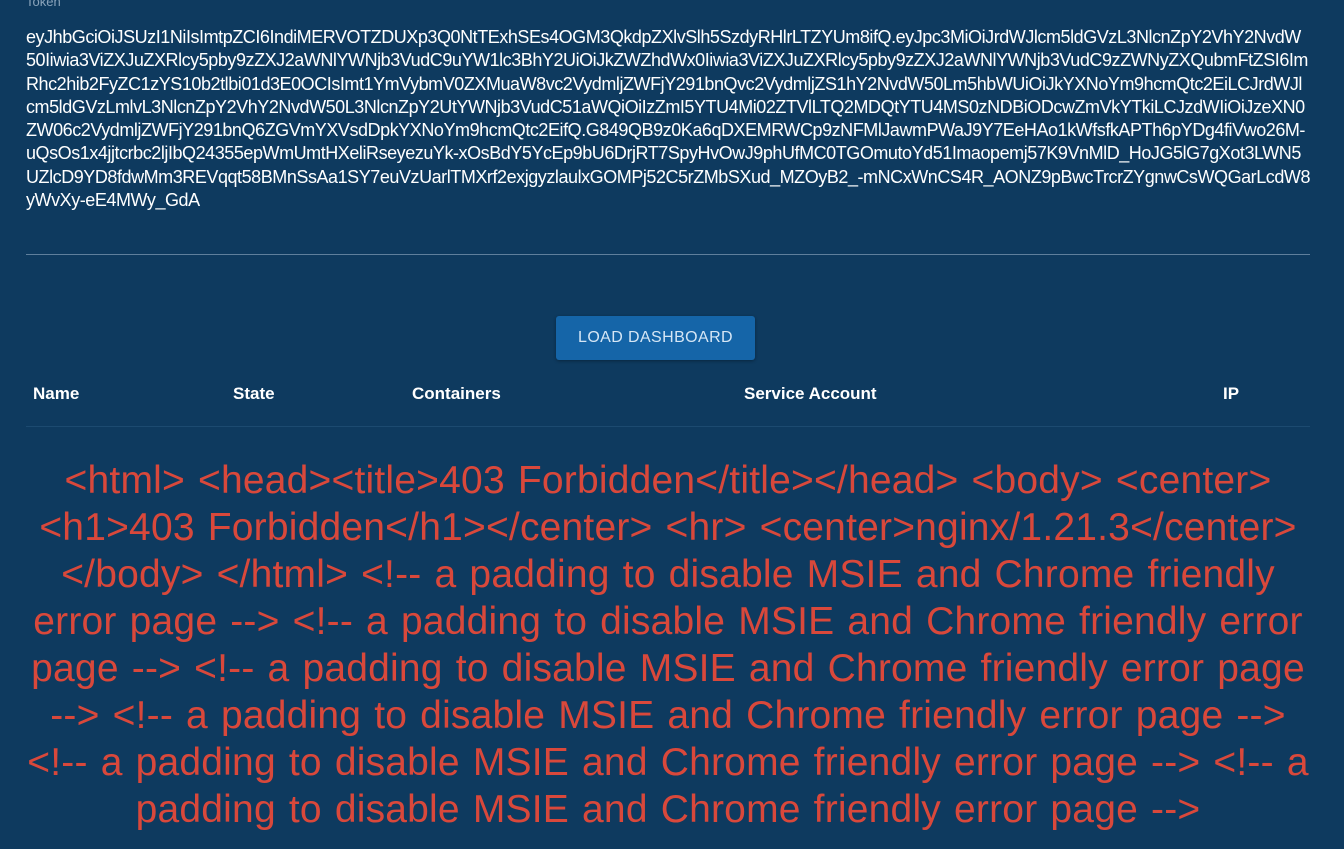 The height and width of the screenshot is (849, 1344). I want to click on column-header-ip: IP, so click(1231, 394).